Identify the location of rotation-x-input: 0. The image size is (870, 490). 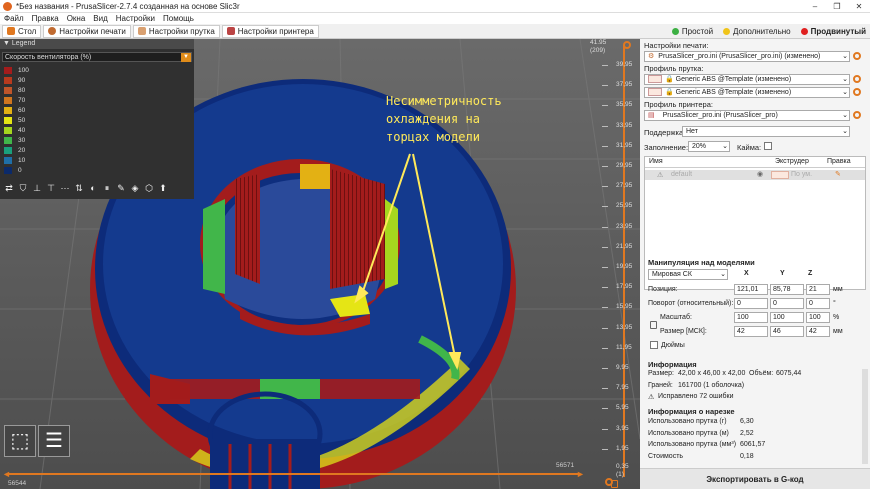
(751, 303).